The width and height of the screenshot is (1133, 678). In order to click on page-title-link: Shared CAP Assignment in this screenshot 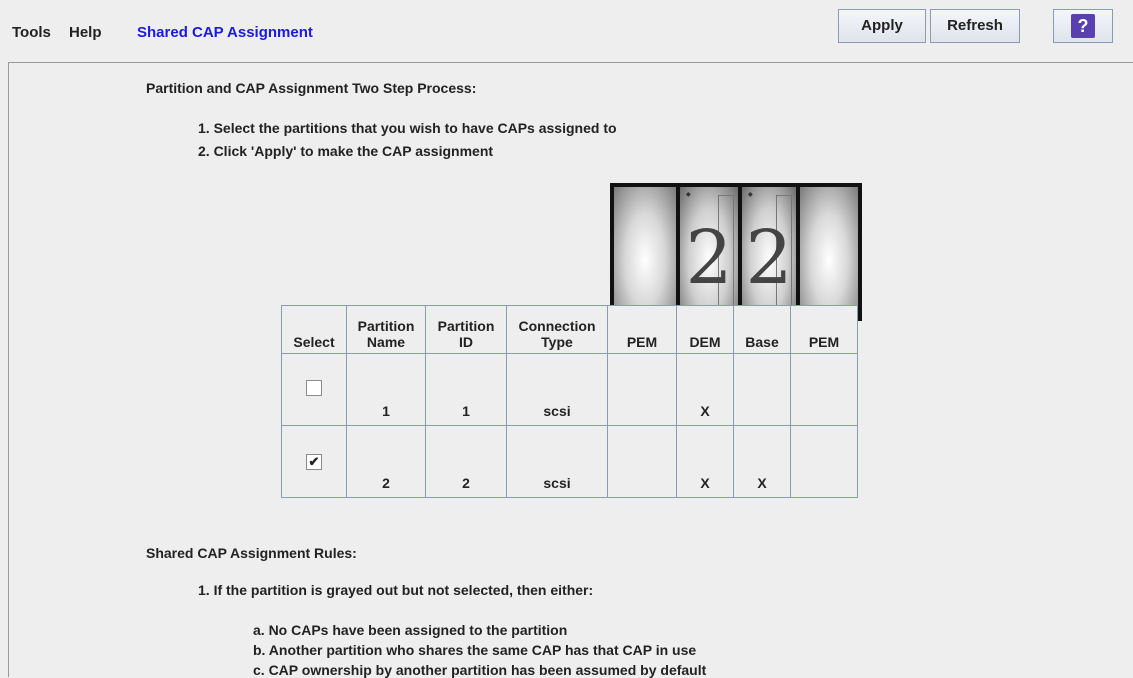, I will do `click(225, 32)`.